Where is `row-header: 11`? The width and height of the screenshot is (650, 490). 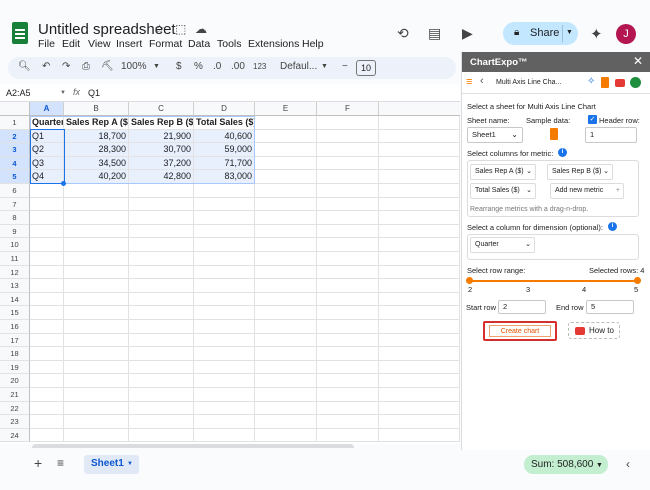
row-header: 11 is located at coordinates (15, 259).